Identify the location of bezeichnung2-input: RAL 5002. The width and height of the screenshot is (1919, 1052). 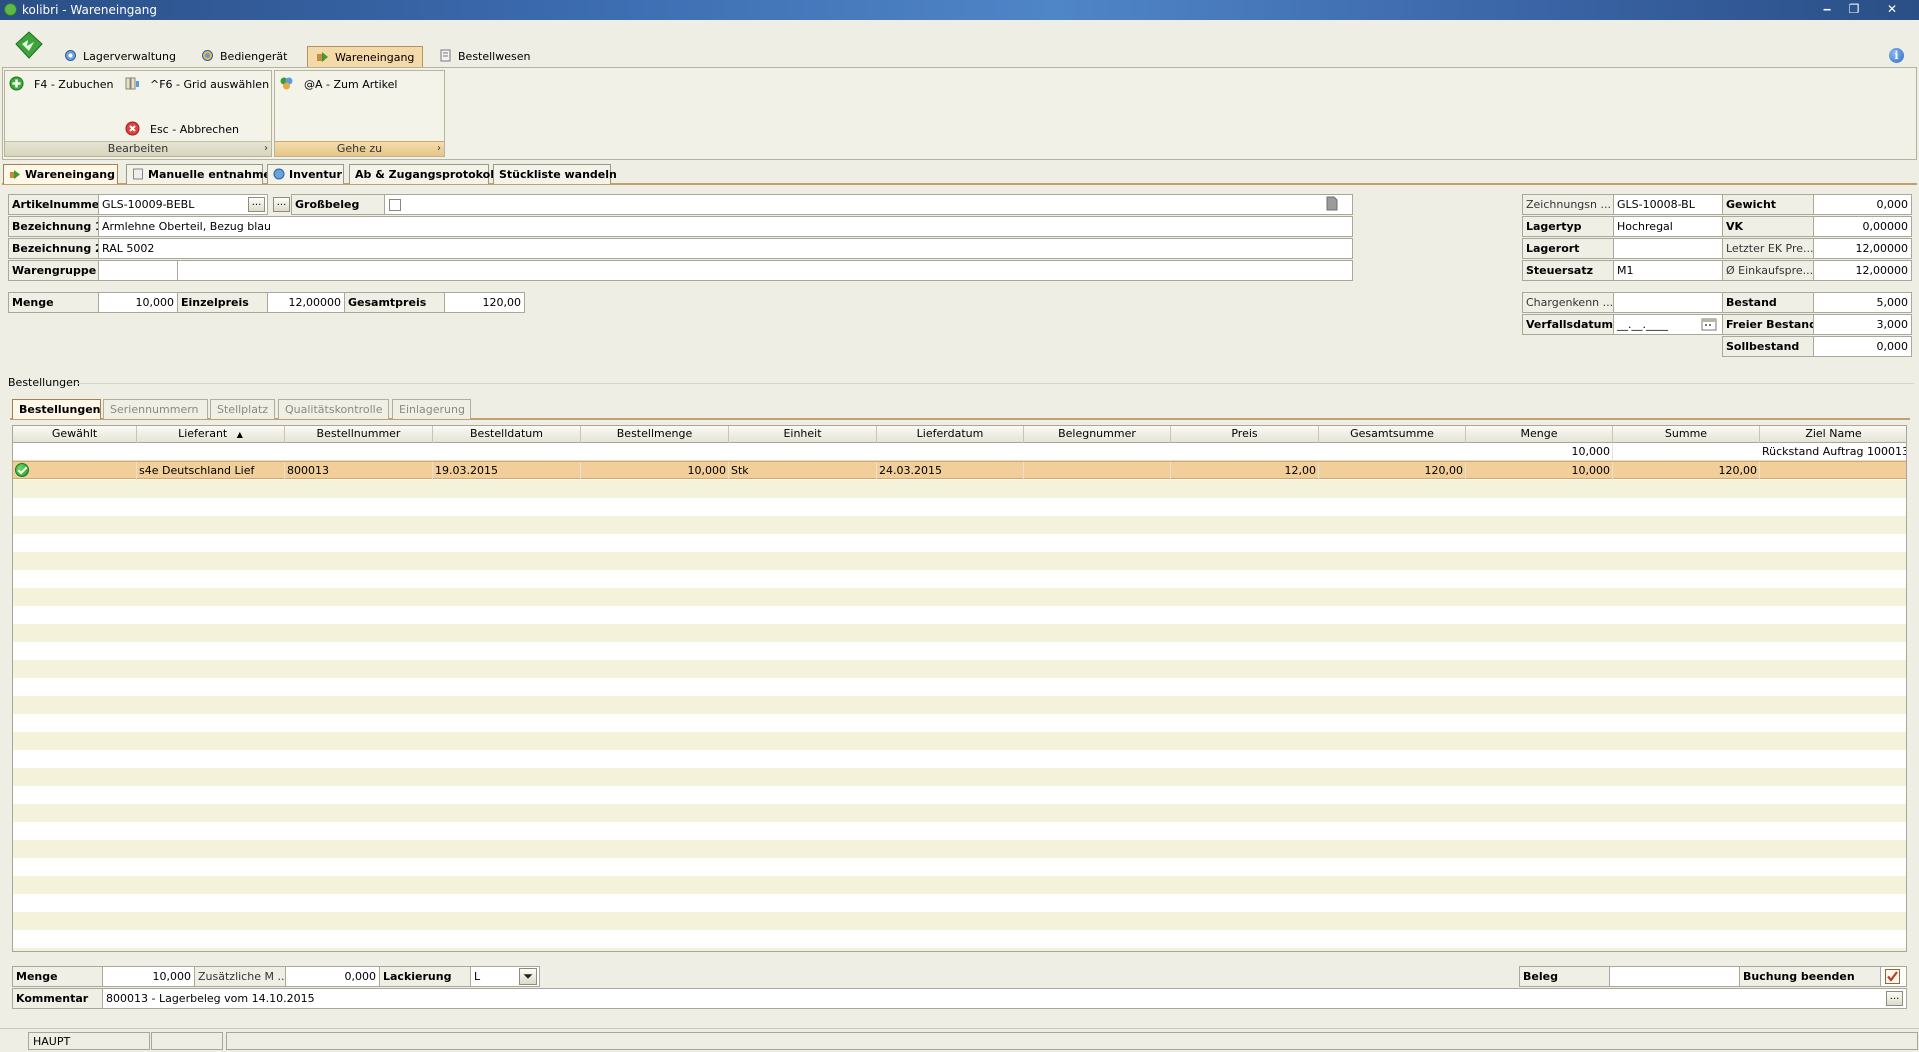
(725, 248).